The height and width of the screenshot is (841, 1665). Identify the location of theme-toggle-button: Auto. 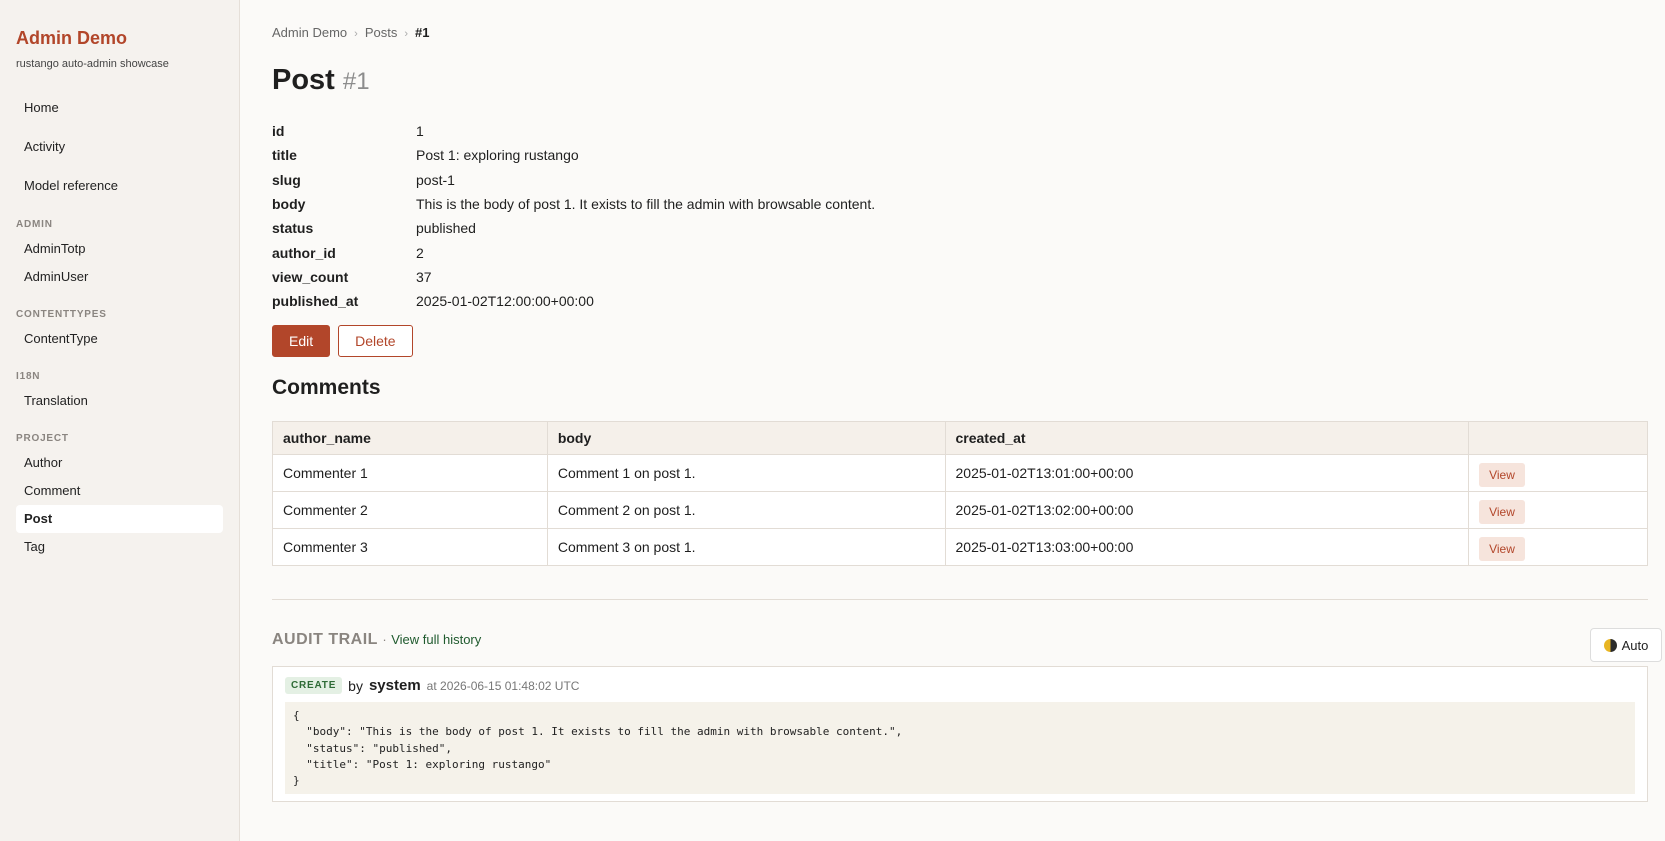
(1626, 645).